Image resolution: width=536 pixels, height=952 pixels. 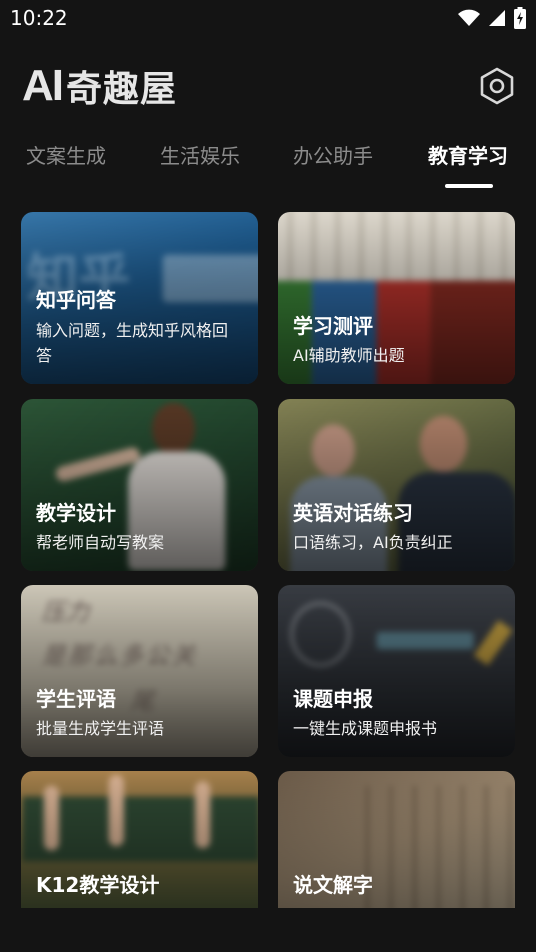 What do you see at coordinates (396, 485) in the screenshot?
I see `card-english-dialogue: 英语对话练习 口语练习，AI负责纠正` at bounding box center [396, 485].